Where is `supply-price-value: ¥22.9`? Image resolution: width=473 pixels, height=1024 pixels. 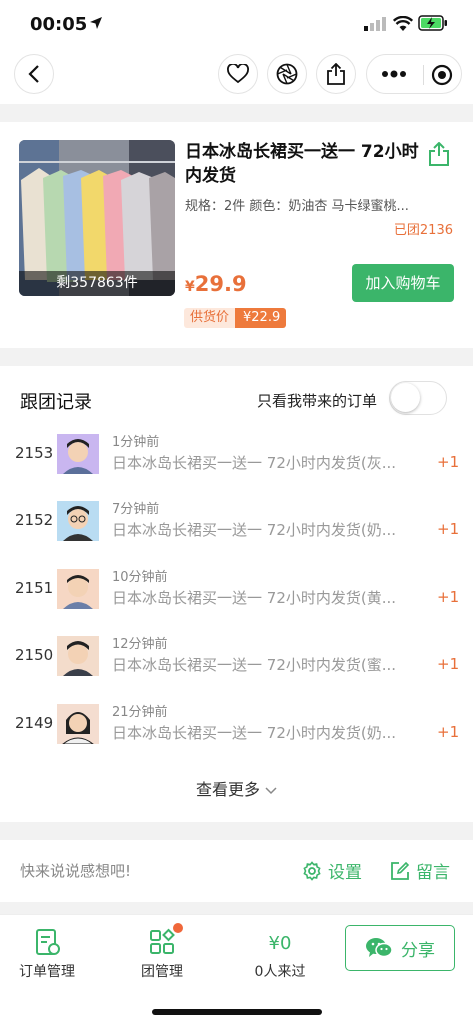 supply-price-value: ¥22.9 is located at coordinates (261, 318).